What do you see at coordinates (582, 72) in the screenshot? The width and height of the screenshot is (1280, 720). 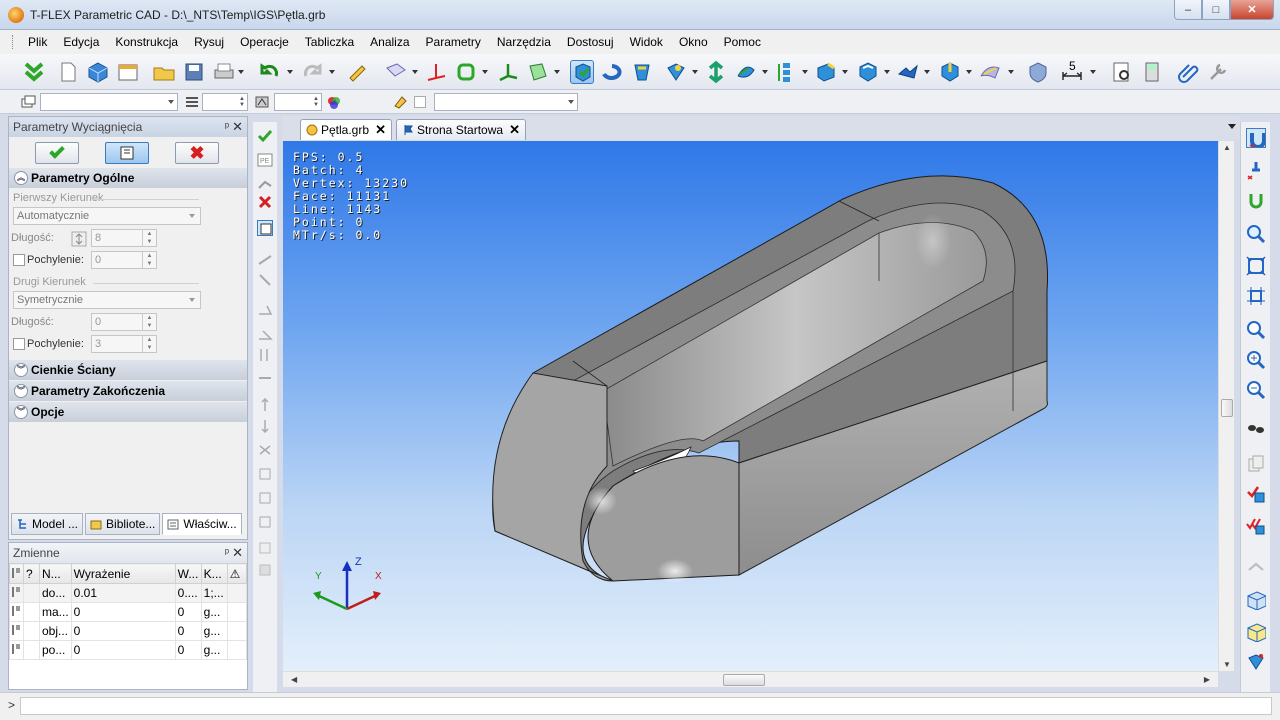 I see `extrude-icon` at bounding box center [582, 72].